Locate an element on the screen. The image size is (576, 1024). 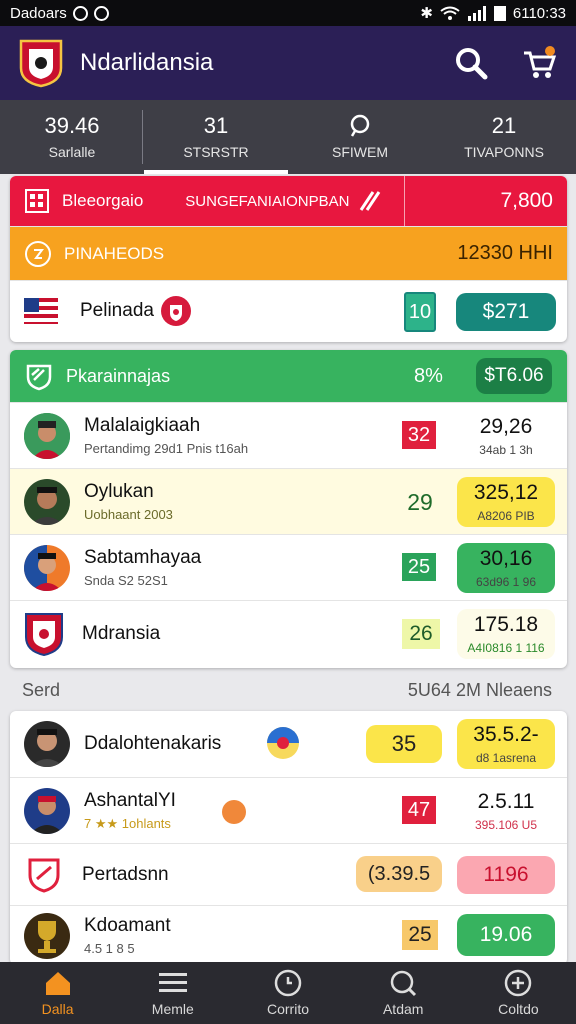
value-main: 19.06 is located at coordinates (506, 934).